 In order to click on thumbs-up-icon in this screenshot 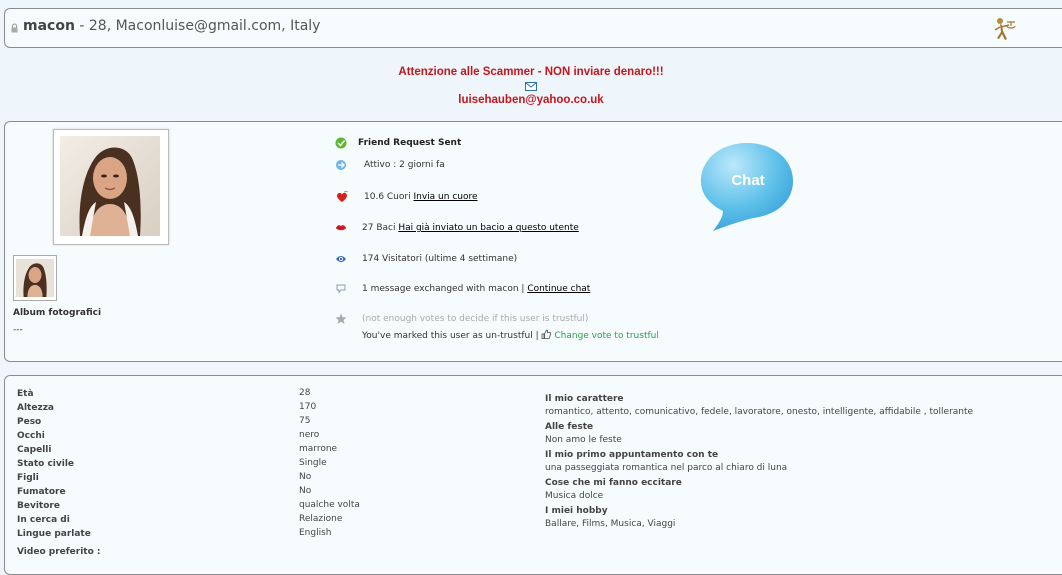, I will do `click(546, 334)`.